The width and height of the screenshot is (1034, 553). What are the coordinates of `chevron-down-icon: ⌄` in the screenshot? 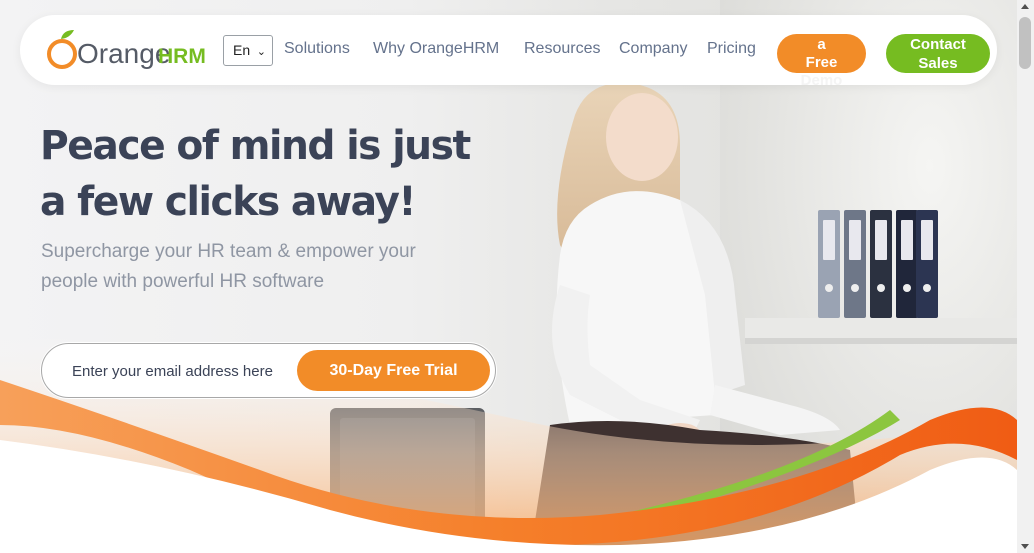 It's located at (261, 52).